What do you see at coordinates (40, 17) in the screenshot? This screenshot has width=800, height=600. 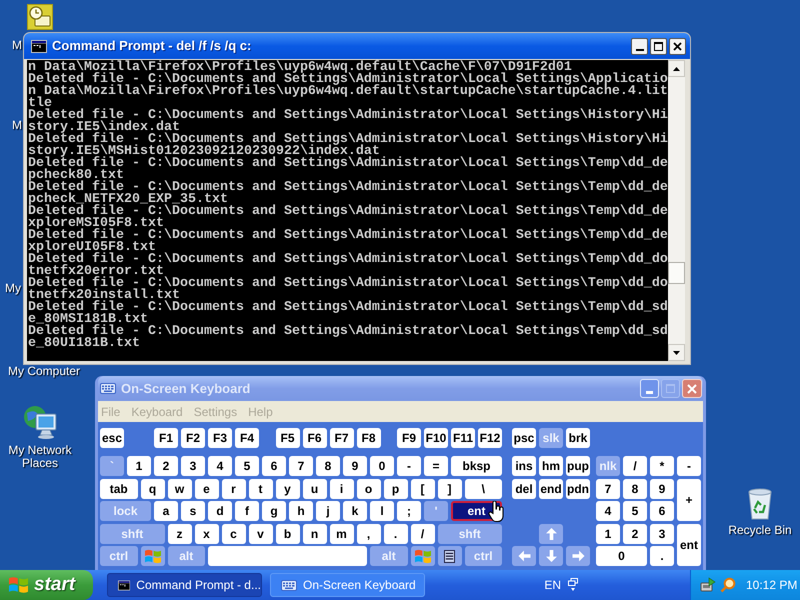 I see `clock-card-icon` at bounding box center [40, 17].